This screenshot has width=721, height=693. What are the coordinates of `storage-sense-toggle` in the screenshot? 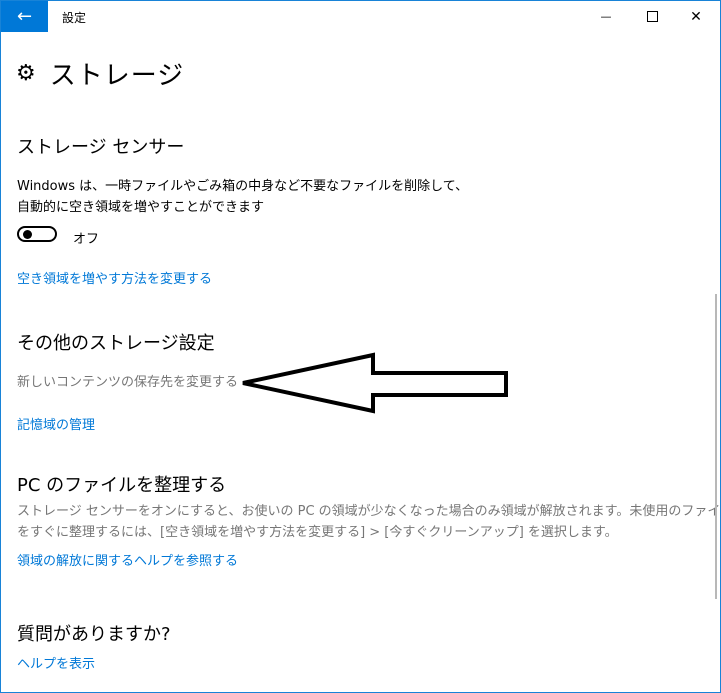 It's located at (37, 234).